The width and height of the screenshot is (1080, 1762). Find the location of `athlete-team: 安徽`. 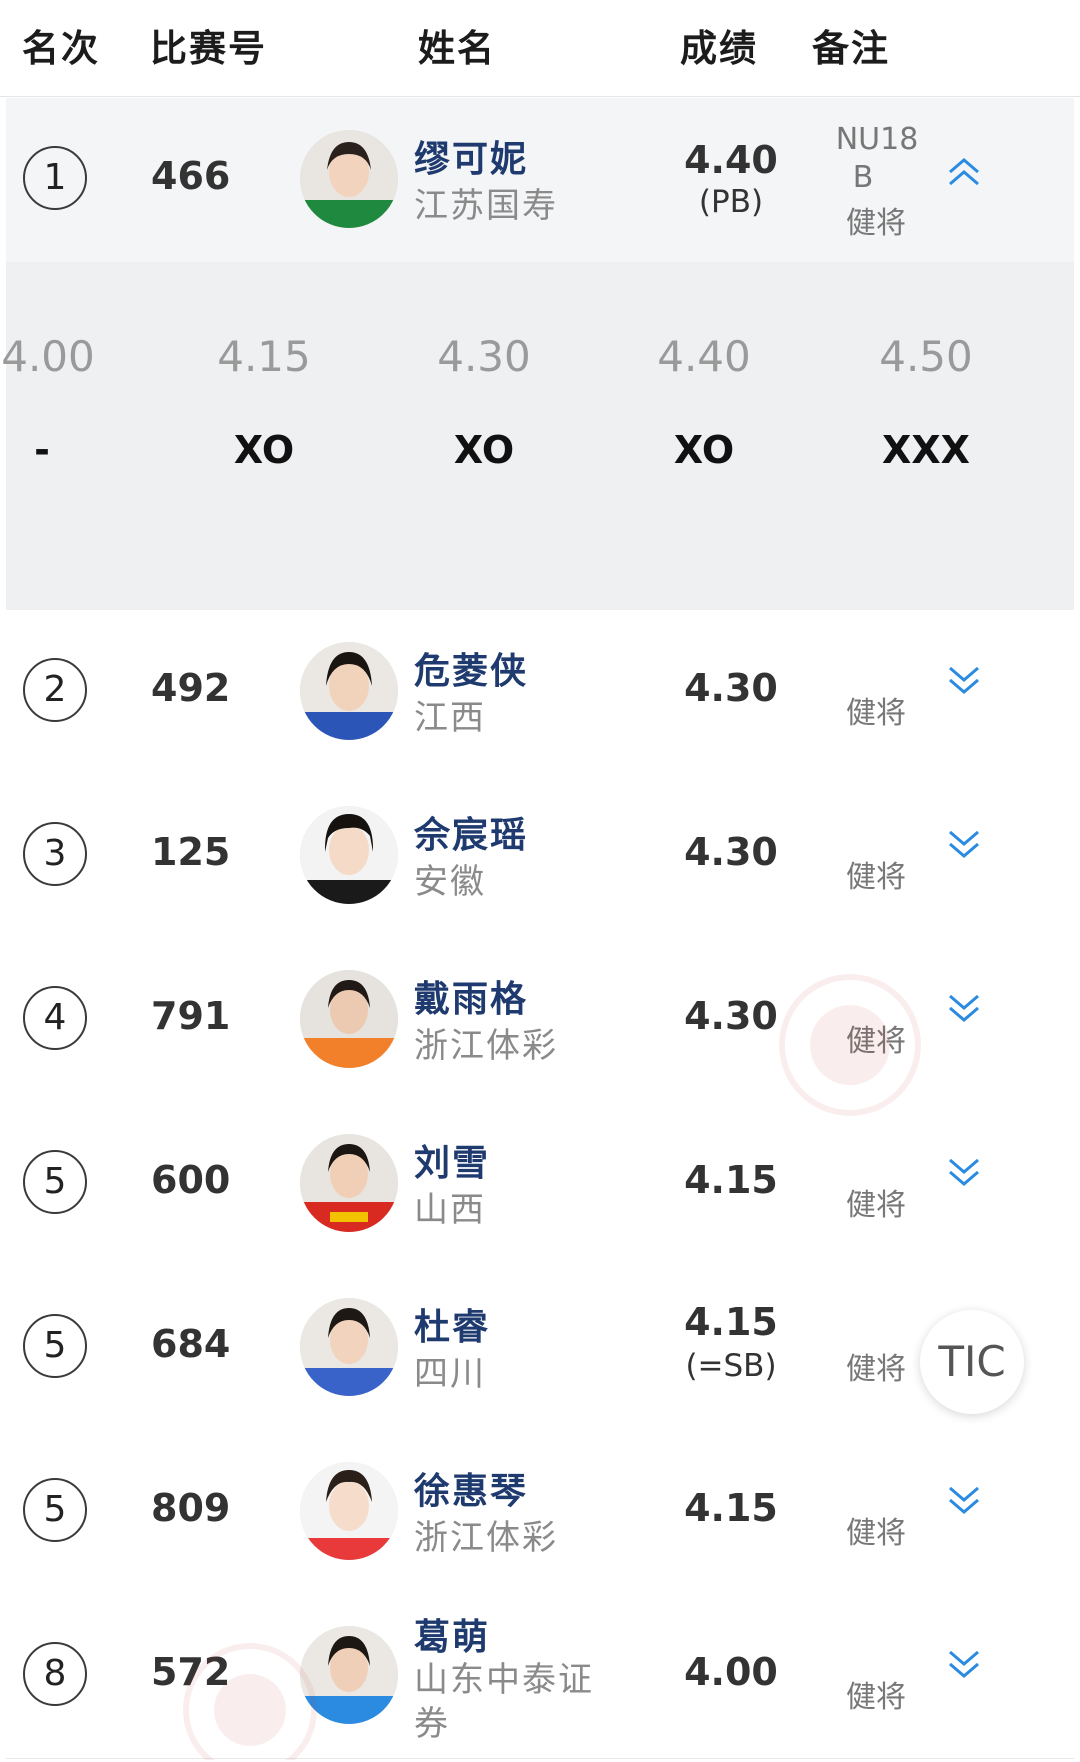

athlete-team: 安徽 is located at coordinates (450, 882).